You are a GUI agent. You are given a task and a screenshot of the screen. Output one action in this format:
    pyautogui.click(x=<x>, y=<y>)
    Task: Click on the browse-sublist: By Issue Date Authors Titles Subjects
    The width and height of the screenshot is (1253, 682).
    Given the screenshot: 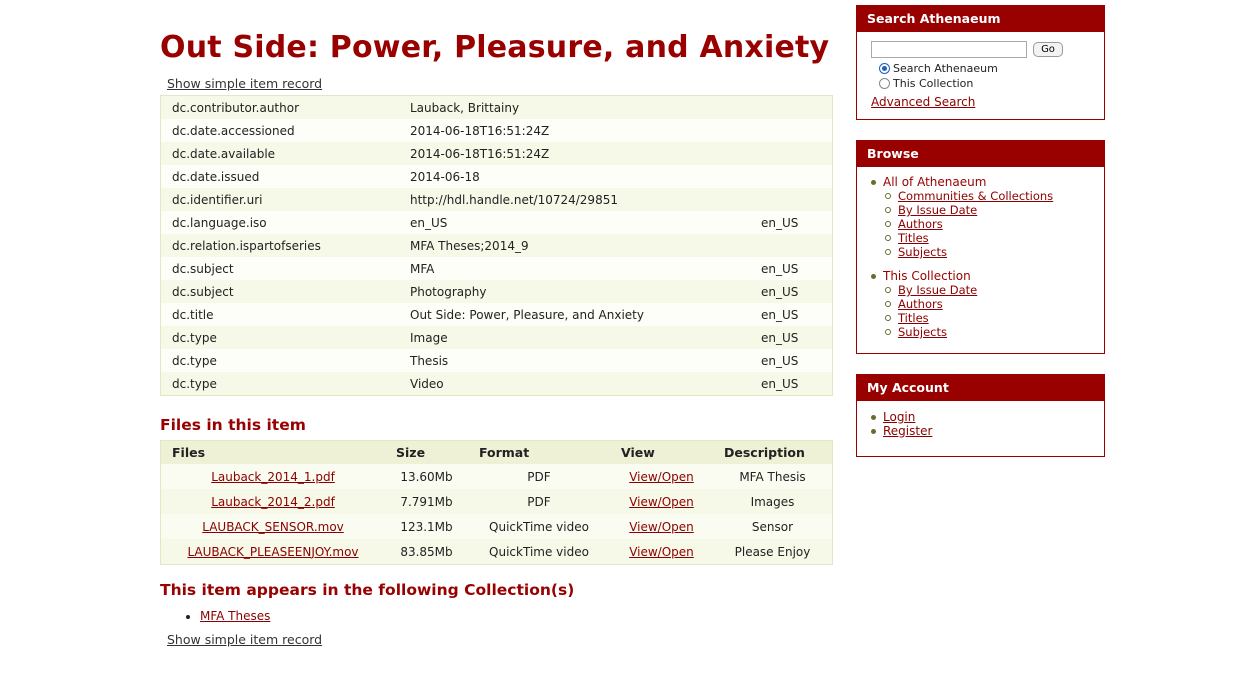 What is the action you would take?
    pyautogui.click(x=987, y=311)
    